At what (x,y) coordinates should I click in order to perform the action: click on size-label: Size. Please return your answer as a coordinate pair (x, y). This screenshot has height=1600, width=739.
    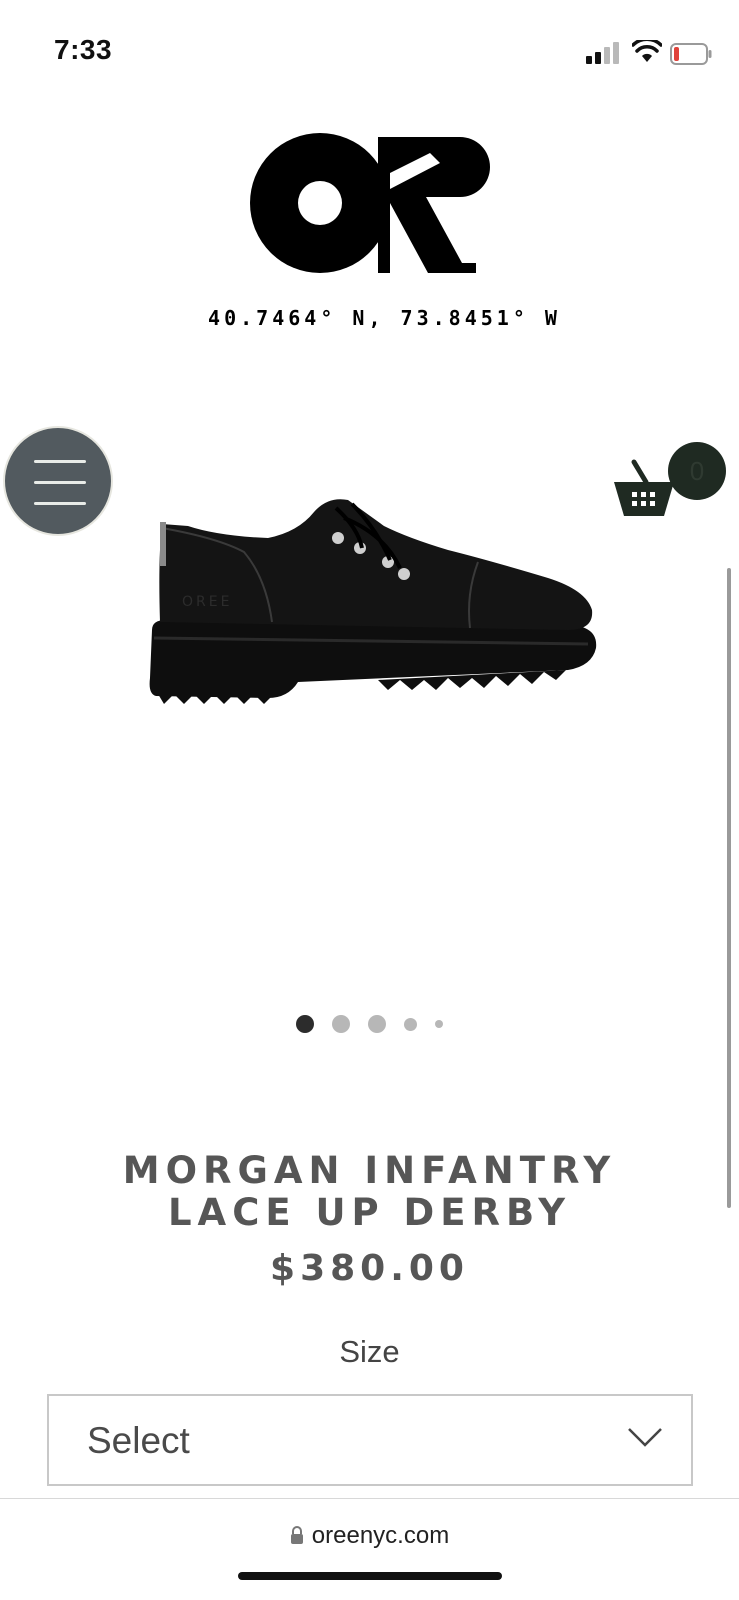
    Looking at the image, I should click on (369, 1351).